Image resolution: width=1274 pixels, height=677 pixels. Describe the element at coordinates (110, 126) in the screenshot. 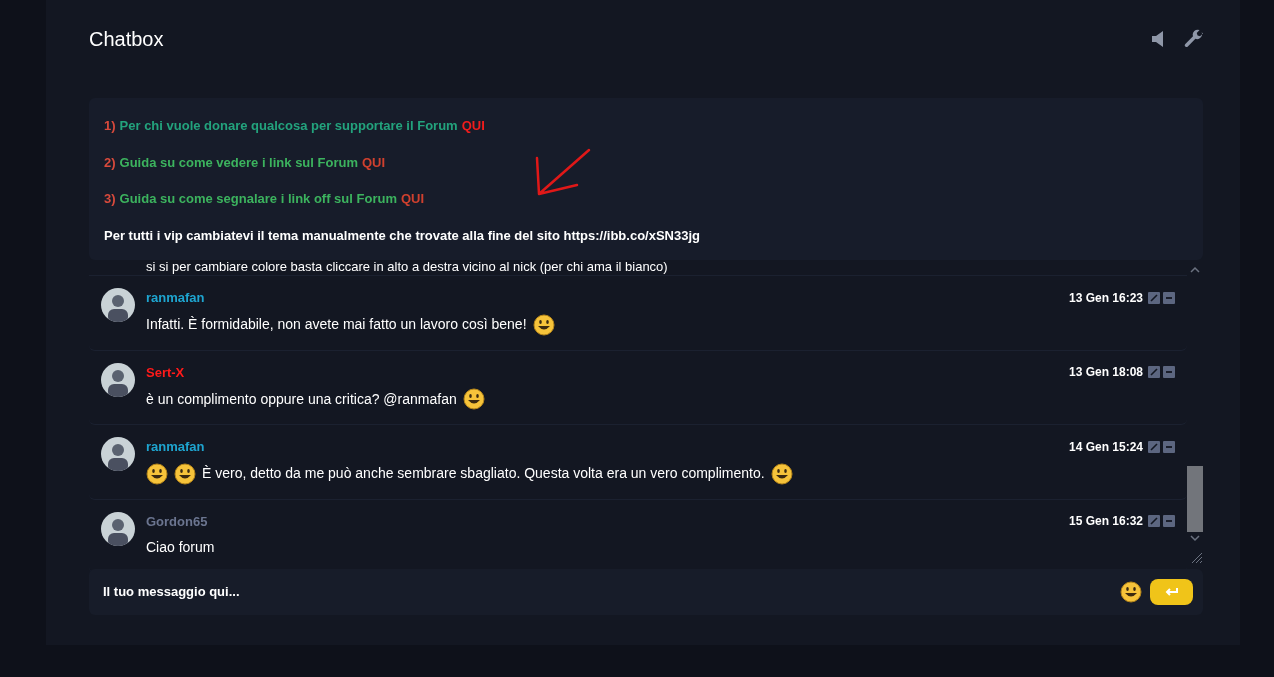

I see `notice-number: 1)` at that location.